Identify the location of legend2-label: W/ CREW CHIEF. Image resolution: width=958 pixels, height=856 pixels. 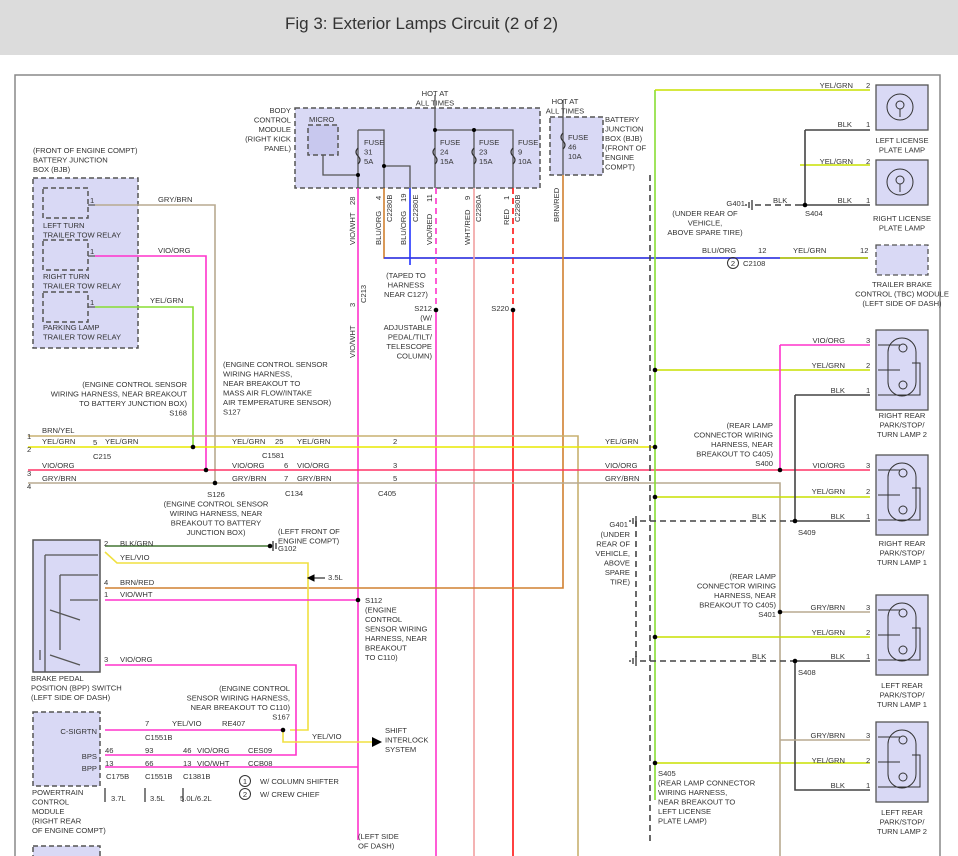
(290, 794).